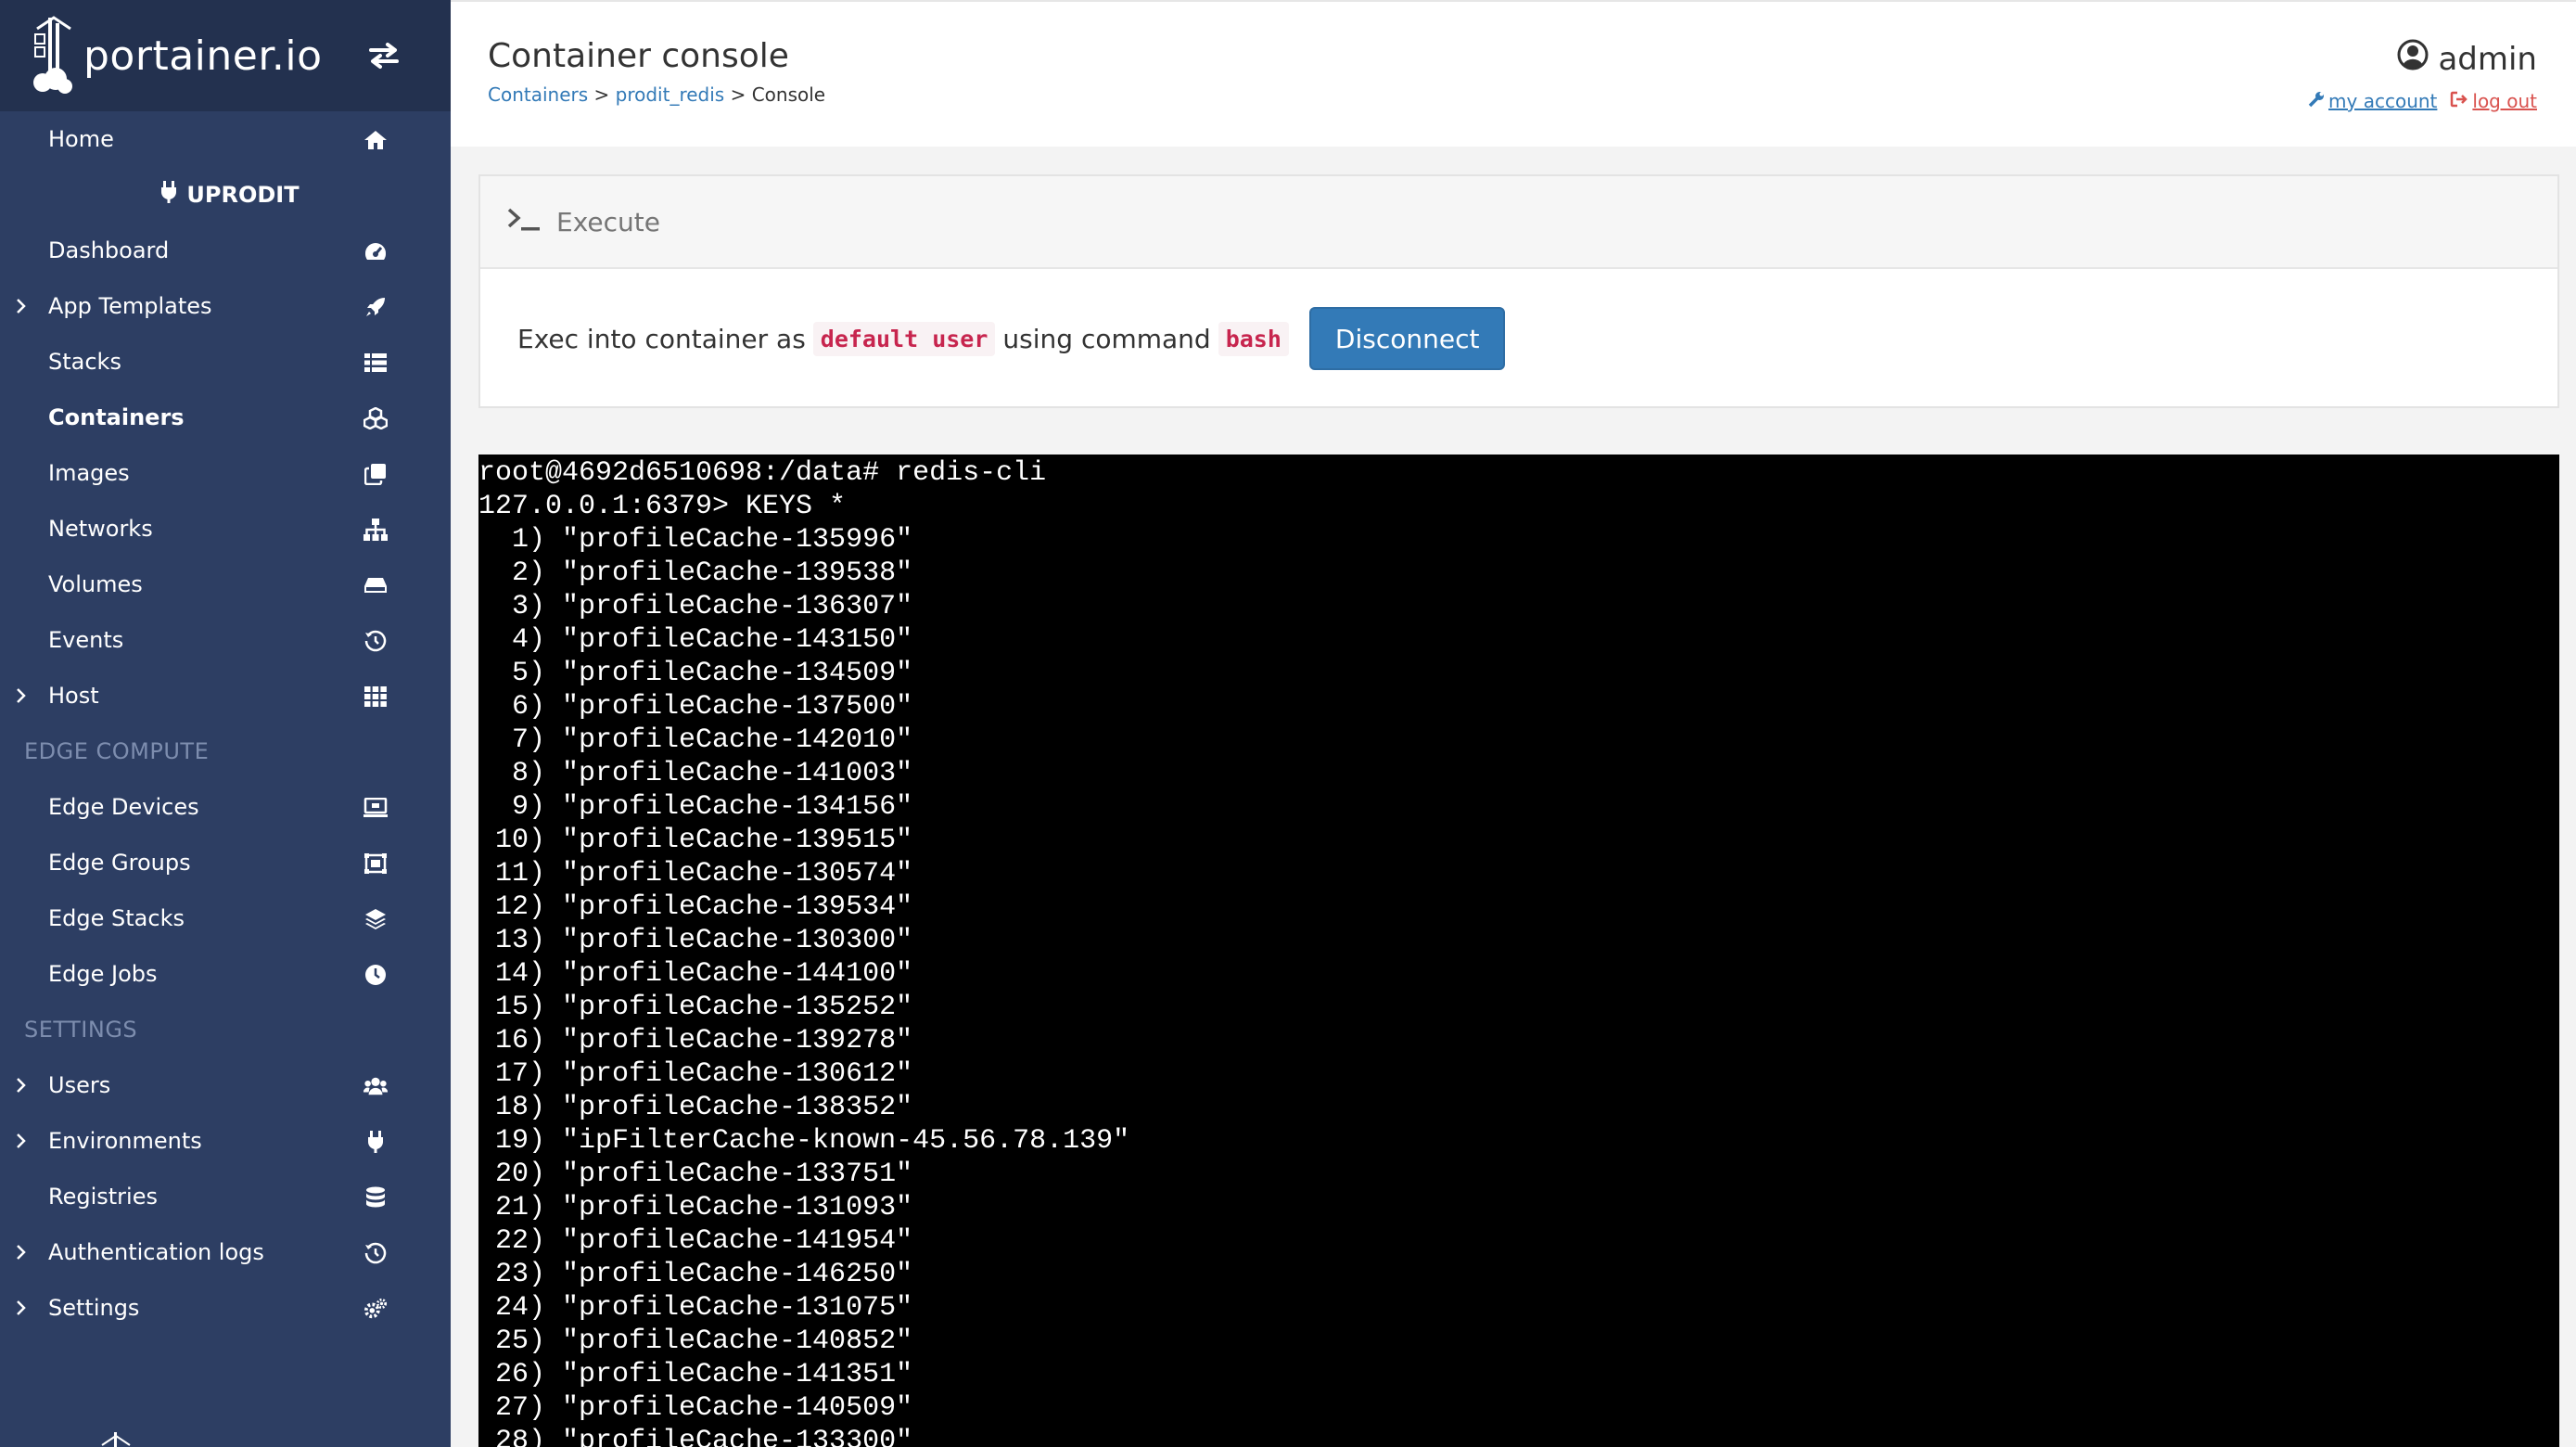 This screenshot has height=1447, width=2576. I want to click on terminal-line: 6) "profileCache-137500", so click(695, 707).